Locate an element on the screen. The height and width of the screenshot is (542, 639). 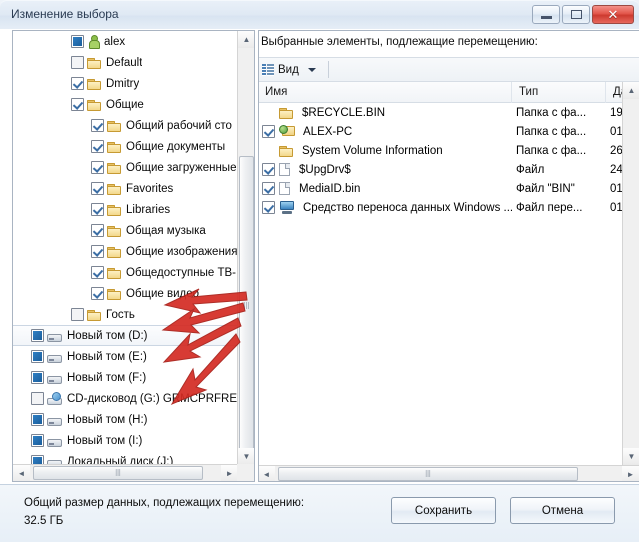
tree-item-label: Dmitry is located at coordinates (123, 83).